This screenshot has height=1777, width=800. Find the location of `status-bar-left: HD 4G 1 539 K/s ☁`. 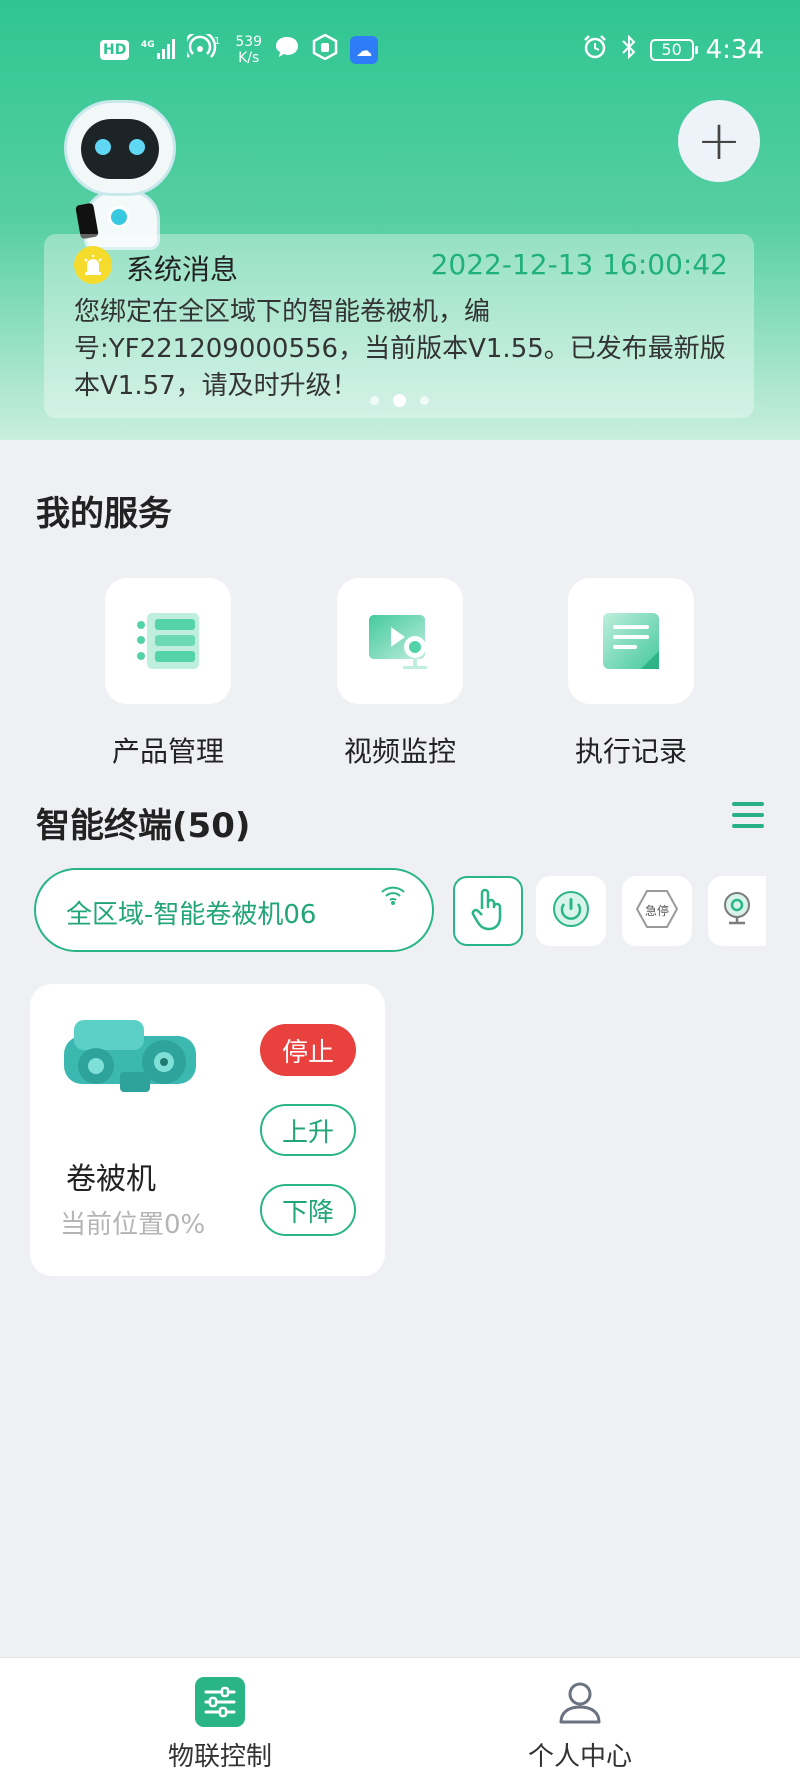

status-bar-left: HD 4G 1 539 K/s ☁ is located at coordinates (239, 50).